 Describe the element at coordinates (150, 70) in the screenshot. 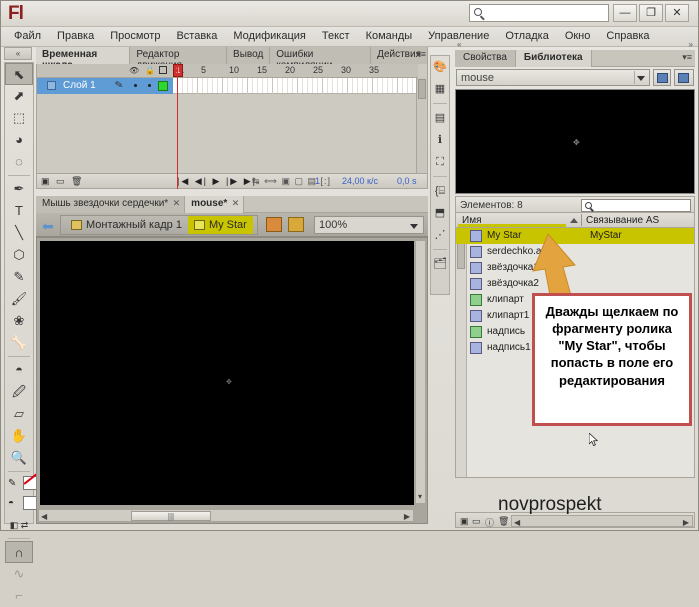

I see `lock-icon: 🔒` at that location.